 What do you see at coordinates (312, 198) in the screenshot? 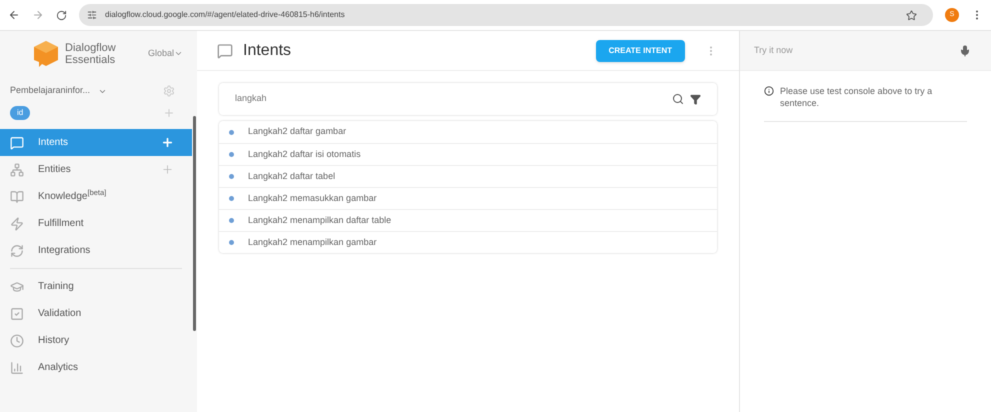
I see `intent-name: Langkah2 memasukkan gambar` at bounding box center [312, 198].